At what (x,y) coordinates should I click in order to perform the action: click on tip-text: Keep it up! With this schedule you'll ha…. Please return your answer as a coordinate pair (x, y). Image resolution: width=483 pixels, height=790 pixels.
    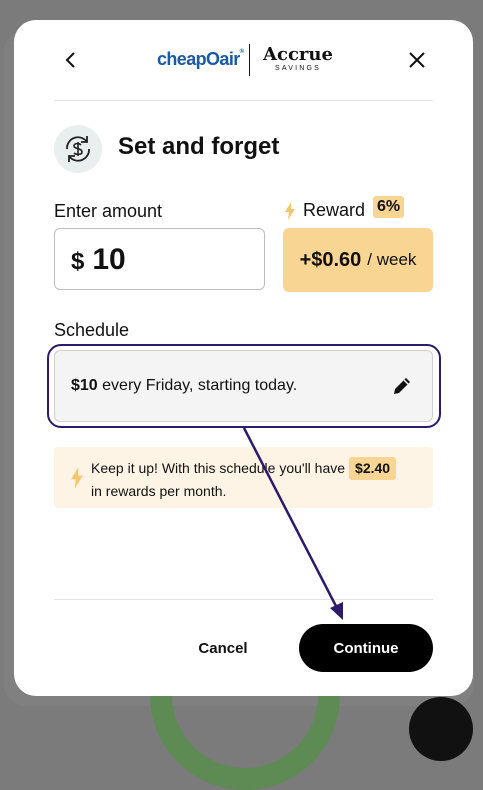
    Looking at the image, I should click on (256, 480).